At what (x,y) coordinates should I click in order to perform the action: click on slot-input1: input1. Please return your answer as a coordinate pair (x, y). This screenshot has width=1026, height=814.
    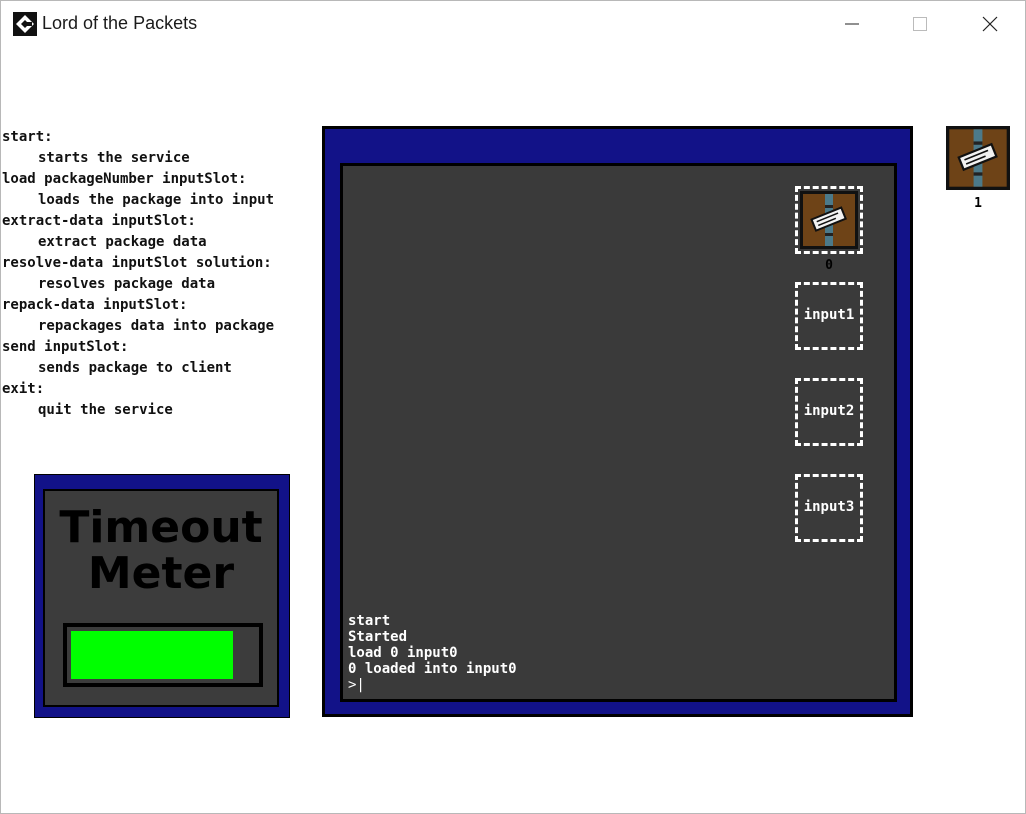
    Looking at the image, I should click on (829, 316).